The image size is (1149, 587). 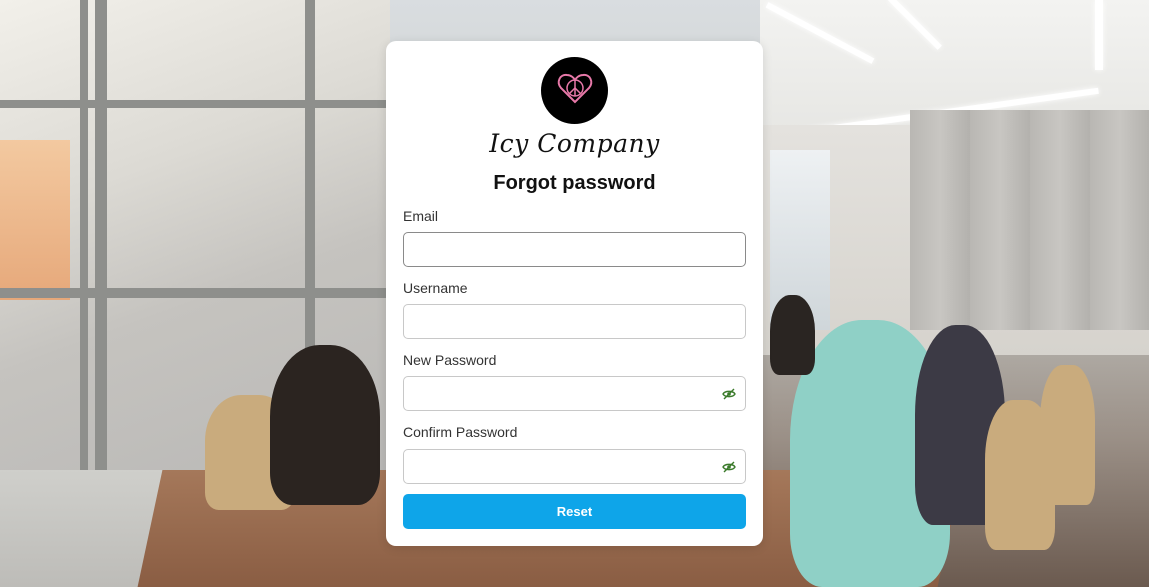 What do you see at coordinates (574, 511) in the screenshot?
I see `reset-button: Reset` at bounding box center [574, 511].